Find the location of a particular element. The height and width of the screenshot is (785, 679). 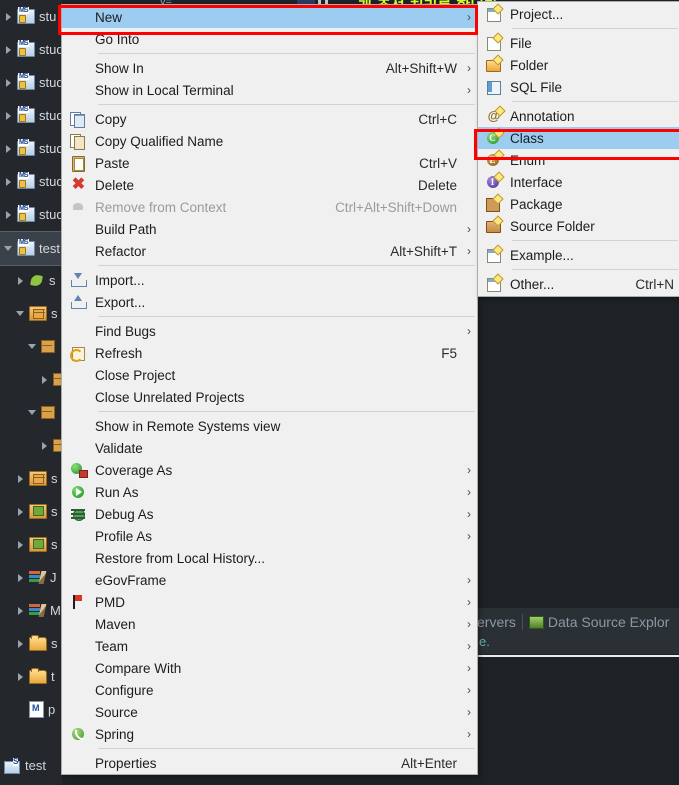

menu-item-remove-from-context: Remove from Context Ctrl+Alt+Shift+Down is located at coordinates (269, 207).